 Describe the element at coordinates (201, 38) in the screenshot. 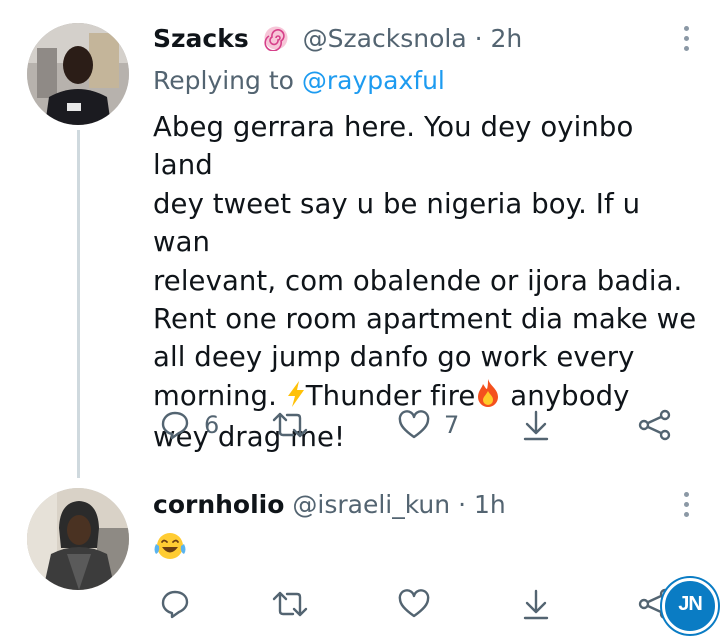

I see `display-name: Szacks` at that location.